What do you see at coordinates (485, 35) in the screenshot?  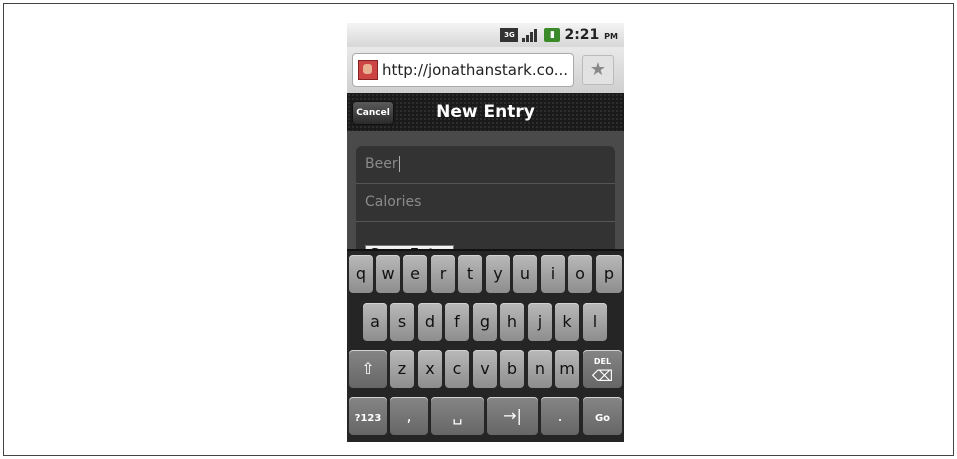 I see `status-bar: 3G ▮ 2:21 PM` at bounding box center [485, 35].